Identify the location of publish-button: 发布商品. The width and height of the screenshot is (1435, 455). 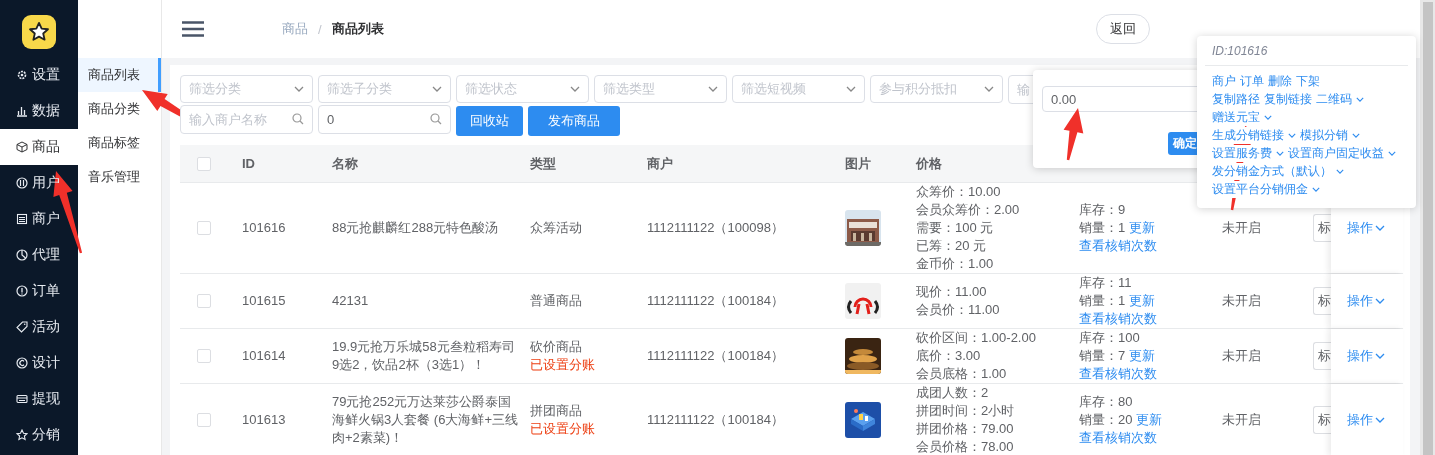
(574, 121).